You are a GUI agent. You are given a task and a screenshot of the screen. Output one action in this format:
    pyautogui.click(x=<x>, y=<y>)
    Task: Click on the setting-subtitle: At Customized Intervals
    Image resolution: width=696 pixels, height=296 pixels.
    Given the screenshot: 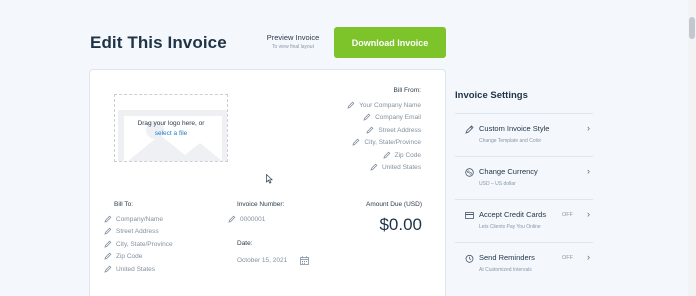 What is the action you would take?
    pyautogui.click(x=505, y=270)
    